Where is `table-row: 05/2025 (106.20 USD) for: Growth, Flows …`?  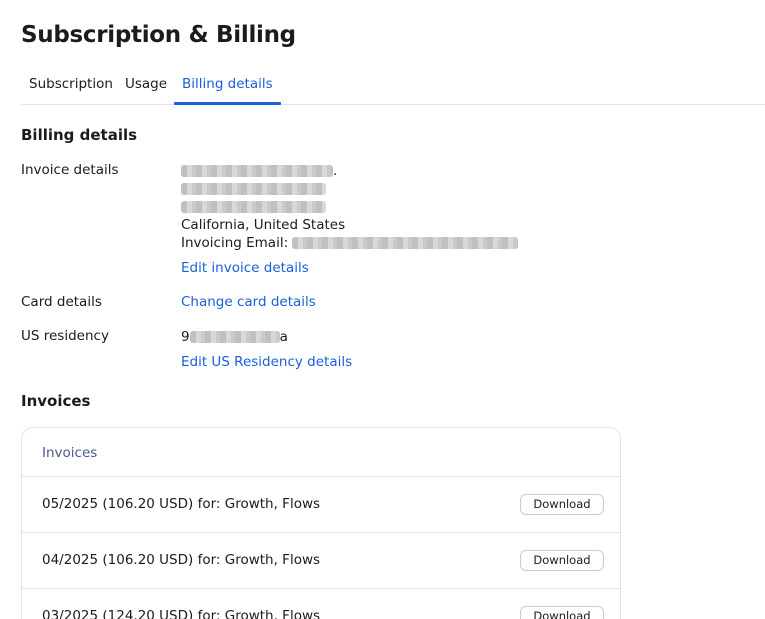 table-row: 05/2025 (106.20 USD) for: Growth, Flows … is located at coordinates (321, 505).